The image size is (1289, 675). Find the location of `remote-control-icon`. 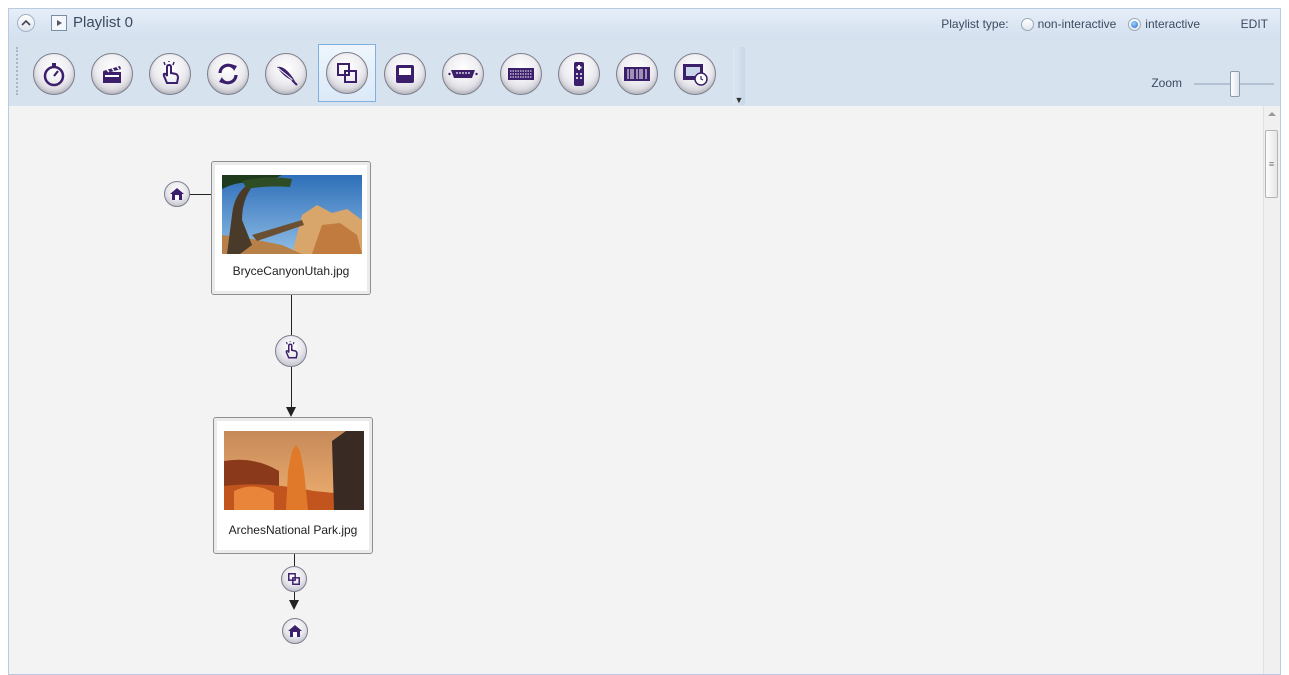

remote-control-icon is located at coordinates (579, 74).